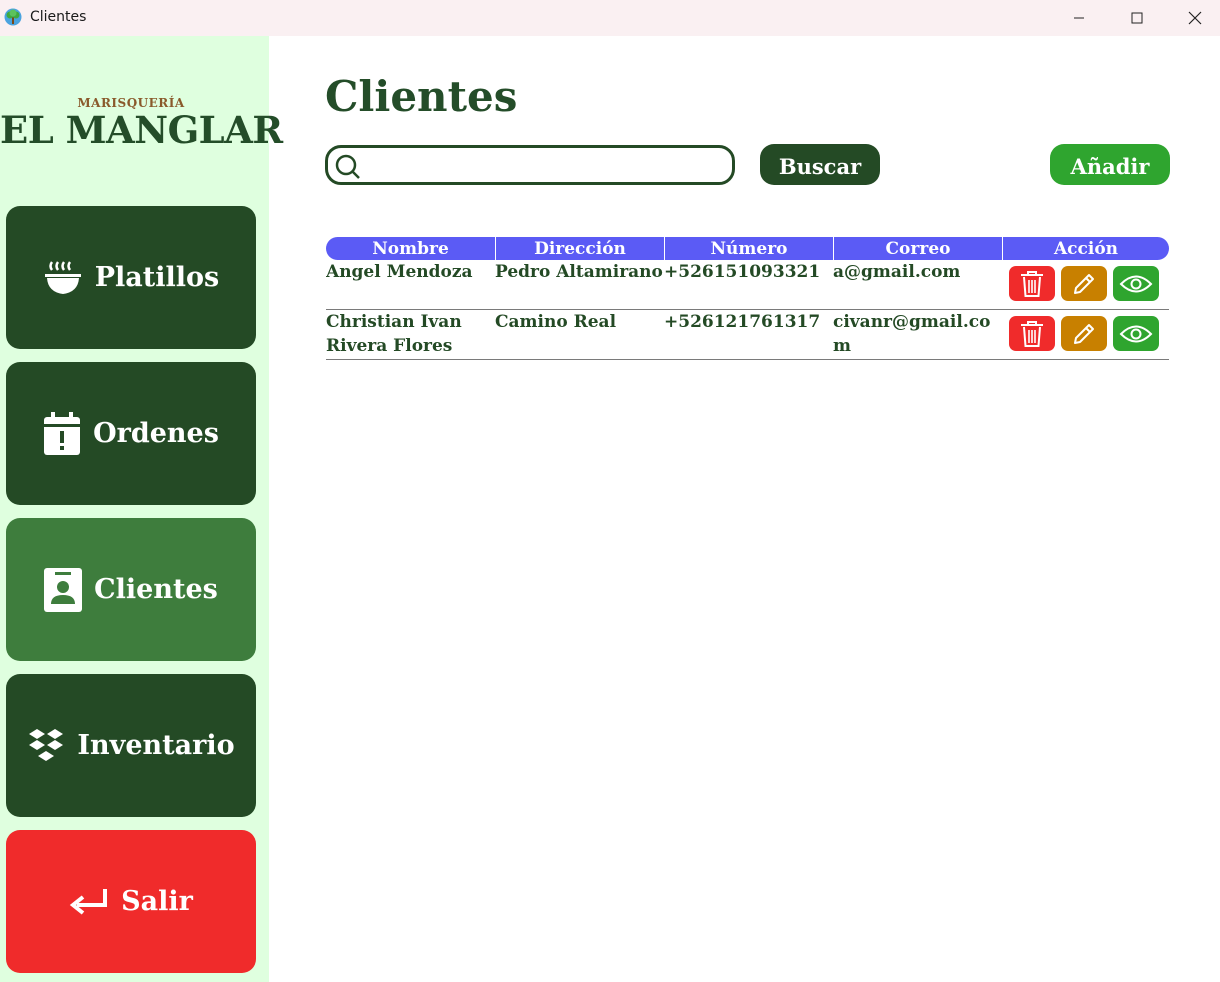 The width and height of the screenshot is (1220, 982). Describe the element at coordinates (579, 248) in the screenshot. I see `column-header-direccion: Dirección` at that location.